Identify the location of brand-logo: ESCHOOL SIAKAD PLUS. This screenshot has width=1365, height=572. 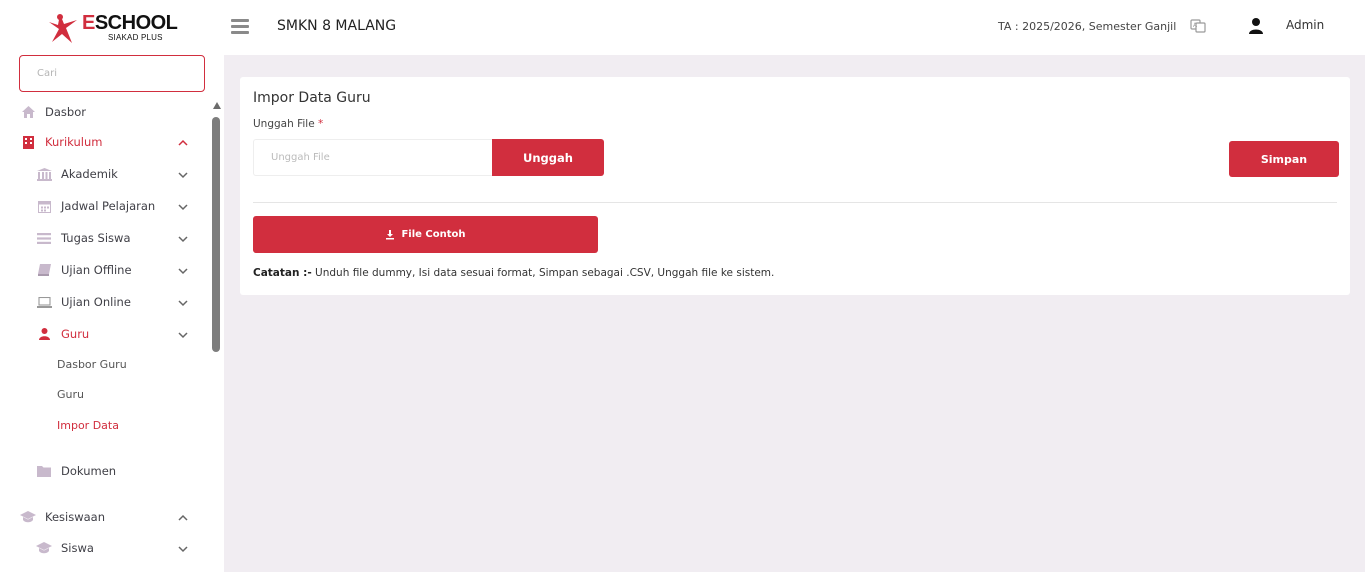
(112, 29).